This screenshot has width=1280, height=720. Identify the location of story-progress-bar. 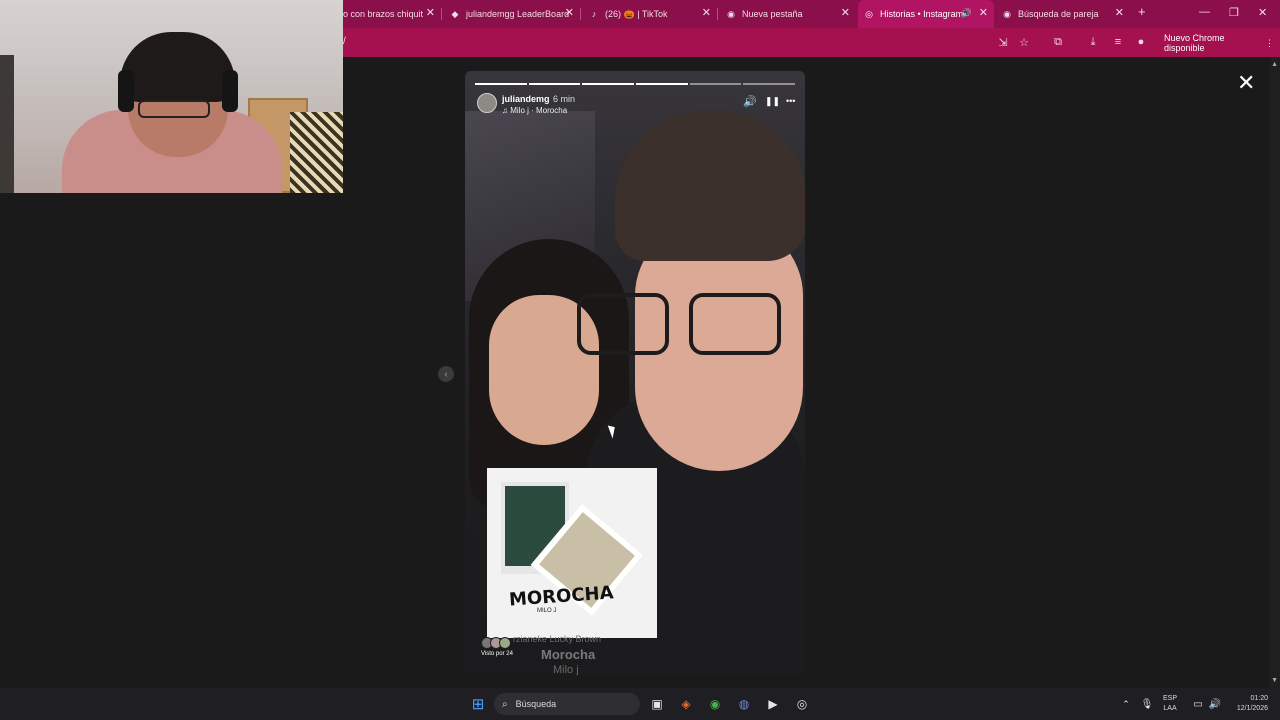
(635, 84).